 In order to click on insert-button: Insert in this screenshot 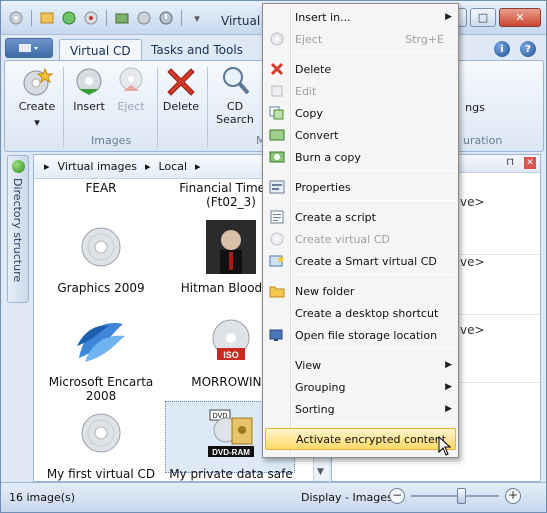, I will do `click(89, 98)`.